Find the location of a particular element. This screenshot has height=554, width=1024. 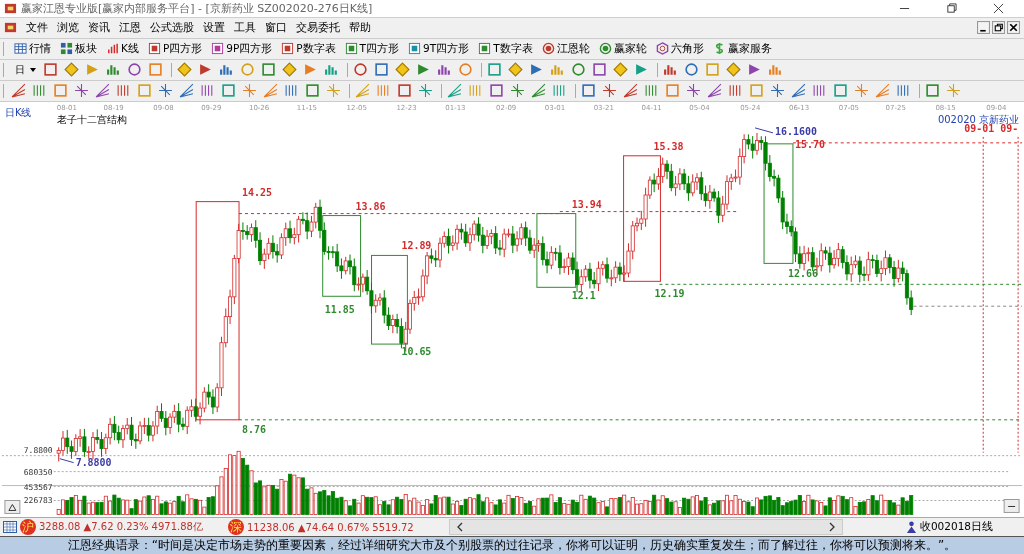

price-axis-label: 7.8800 is located at coordinates (38, 450).